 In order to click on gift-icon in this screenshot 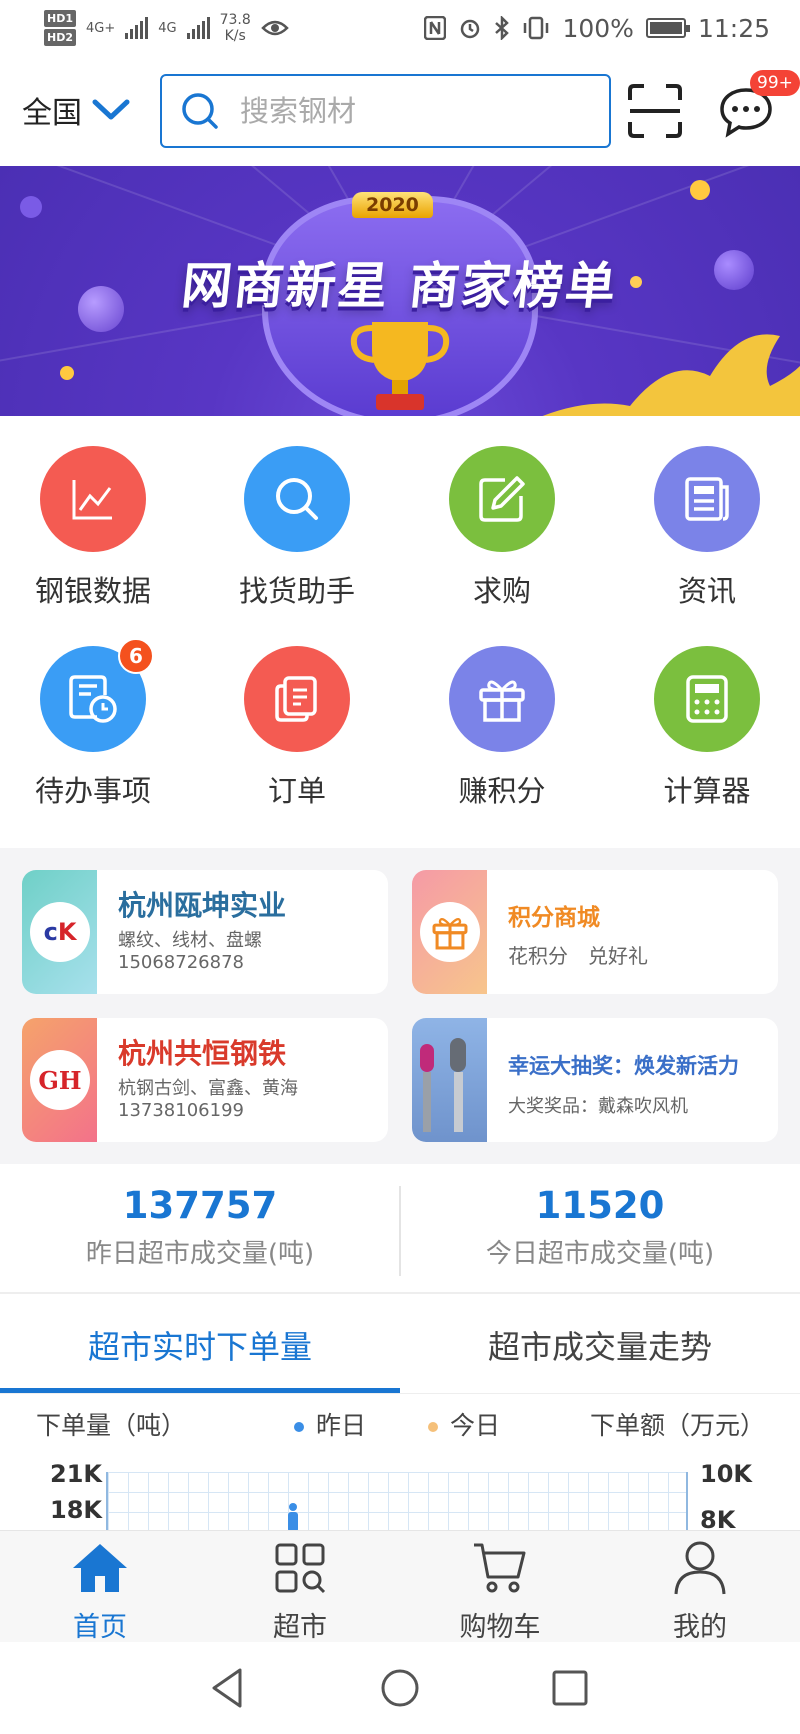, I will do `click(450, 932)`.